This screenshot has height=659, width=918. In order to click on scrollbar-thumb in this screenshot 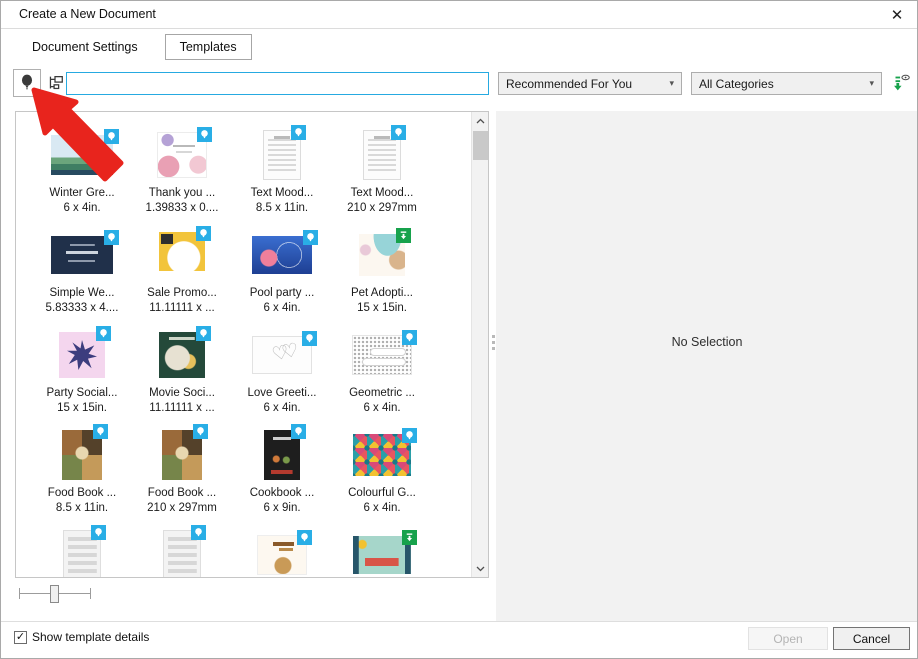, I will do `click(480, 145)`.